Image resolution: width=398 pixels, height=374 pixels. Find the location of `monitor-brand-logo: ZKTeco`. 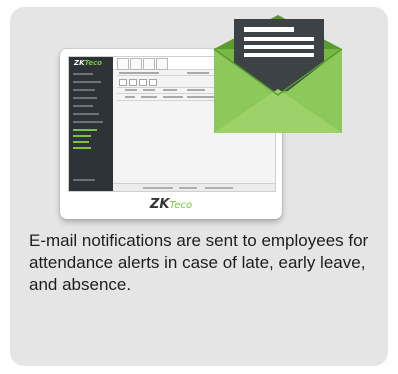

monitor-brand-logo: ZKTeco is located at coordinates (171, 204).